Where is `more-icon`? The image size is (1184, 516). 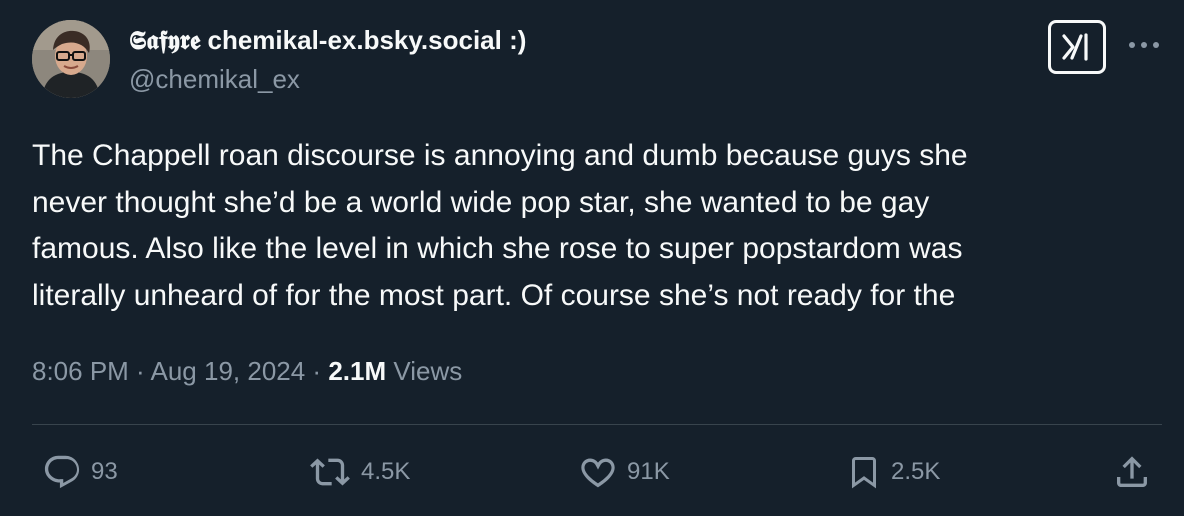 more-icon is located at coordinates (1144, 45).